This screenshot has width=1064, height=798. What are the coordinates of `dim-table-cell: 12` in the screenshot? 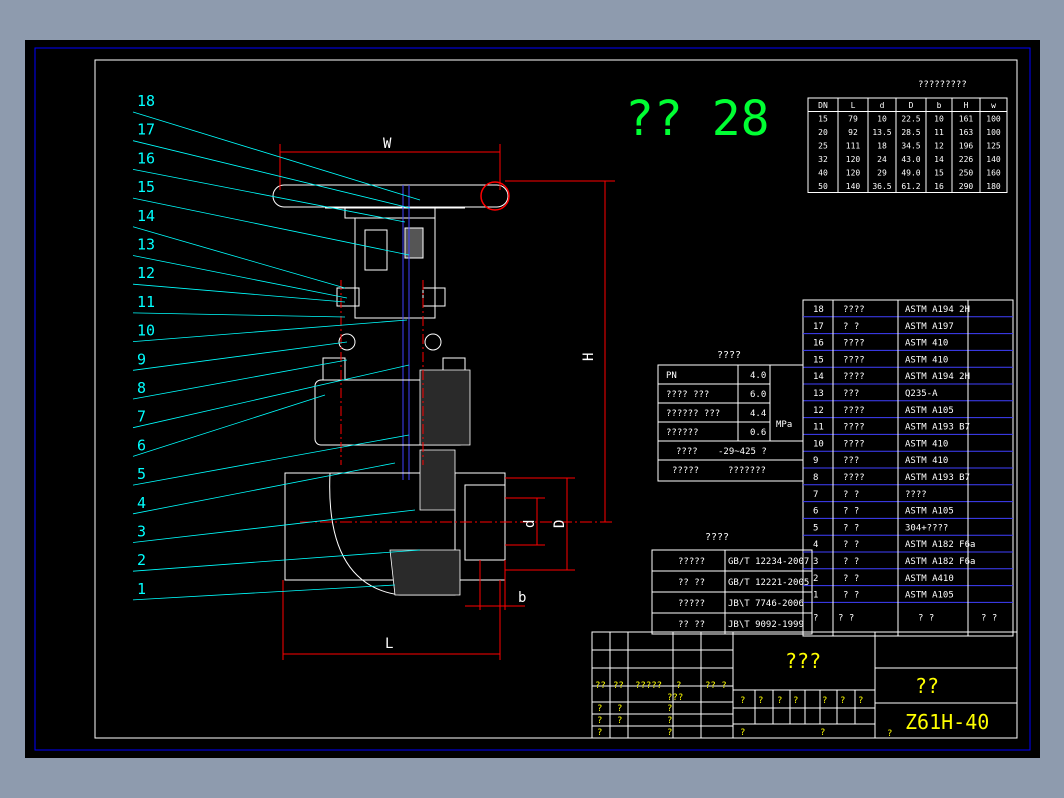 It's located at (939, 146).